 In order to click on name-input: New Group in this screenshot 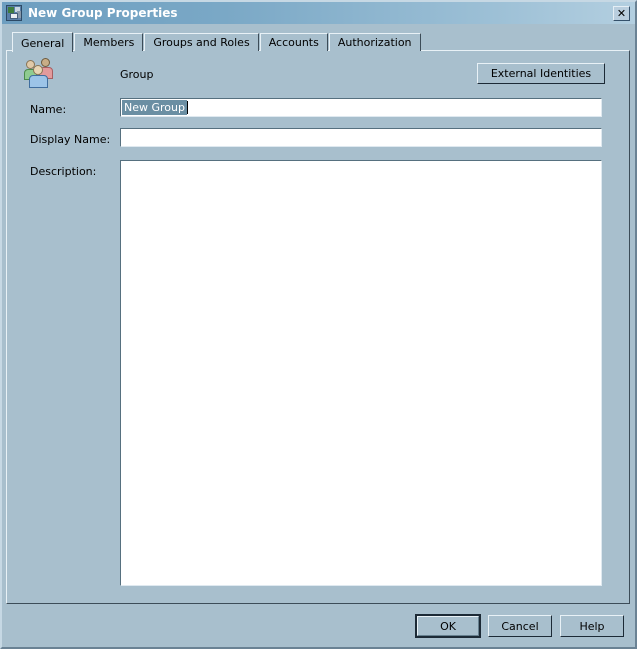, I will do `click(361, 107)`.